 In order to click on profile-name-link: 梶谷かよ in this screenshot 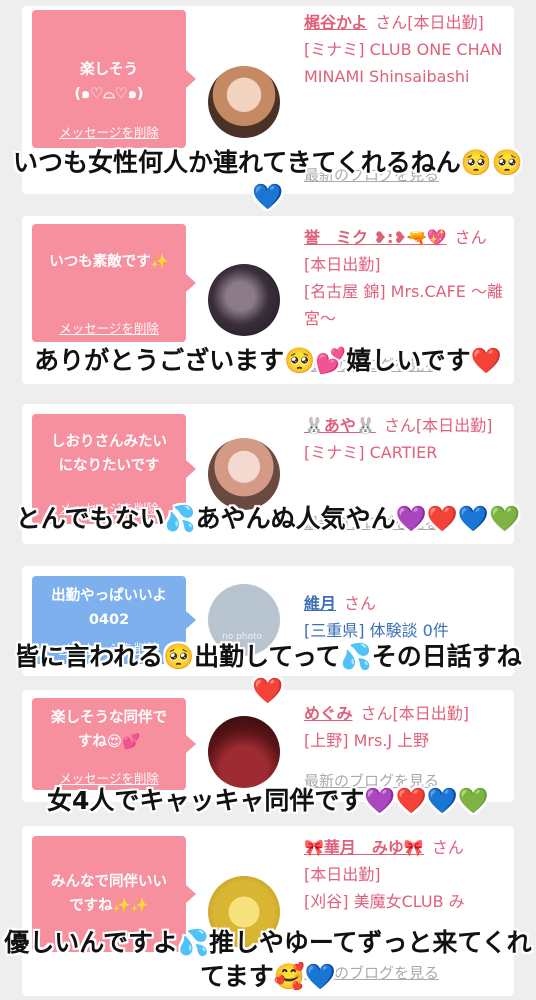, I will do `click(335, 22)`.